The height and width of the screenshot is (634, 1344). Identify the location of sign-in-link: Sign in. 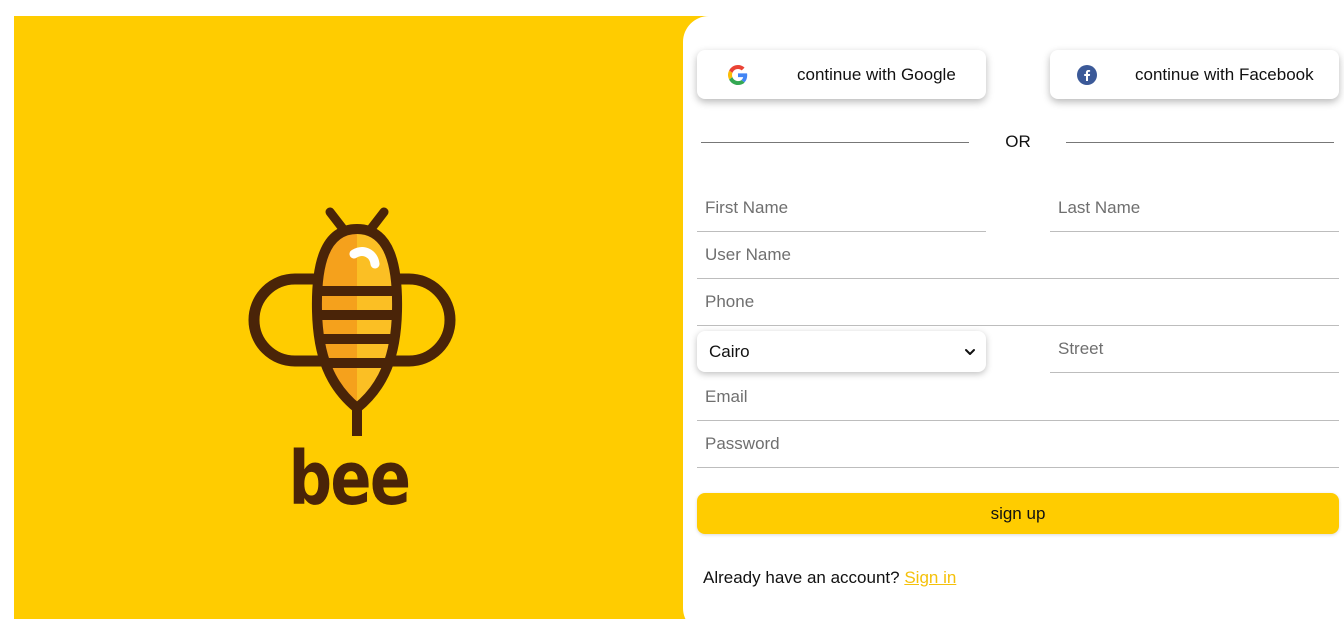
(930, 577).